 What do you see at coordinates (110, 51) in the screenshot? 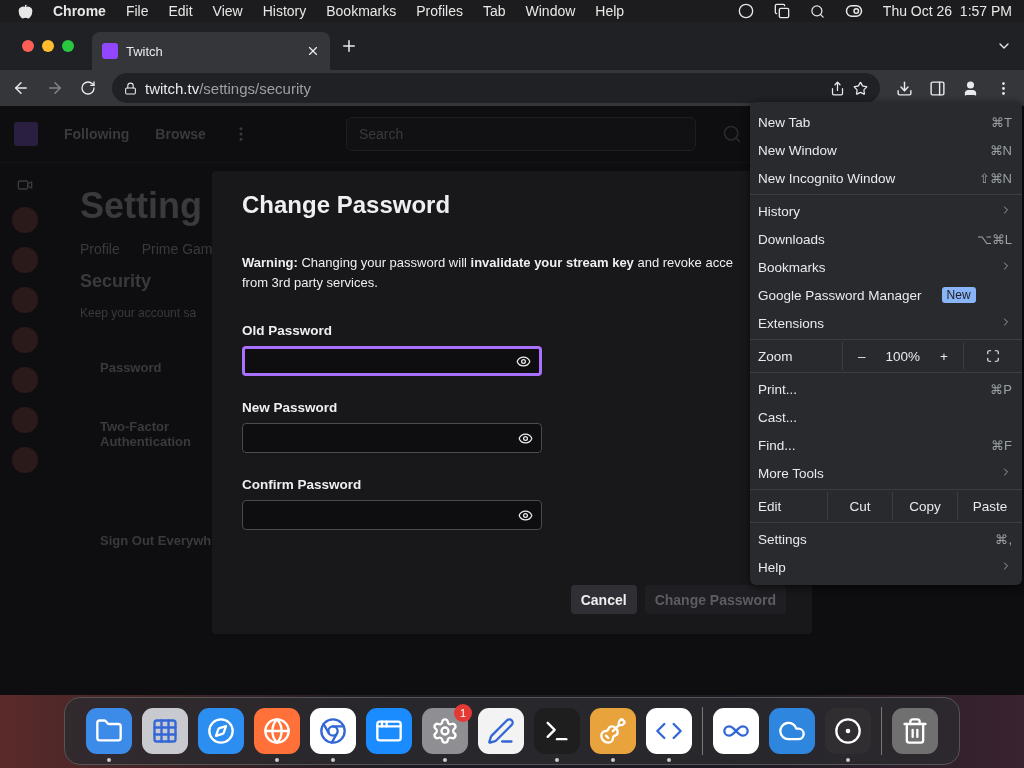
I see `site-icon` at bounding box center [110, 51].